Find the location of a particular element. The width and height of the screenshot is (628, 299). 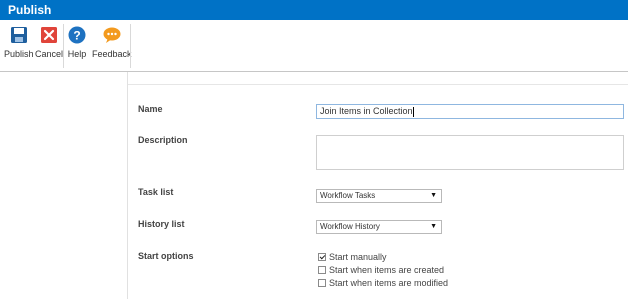

start-option-modified: Start when items are modified is located at coordinates (383, 283).